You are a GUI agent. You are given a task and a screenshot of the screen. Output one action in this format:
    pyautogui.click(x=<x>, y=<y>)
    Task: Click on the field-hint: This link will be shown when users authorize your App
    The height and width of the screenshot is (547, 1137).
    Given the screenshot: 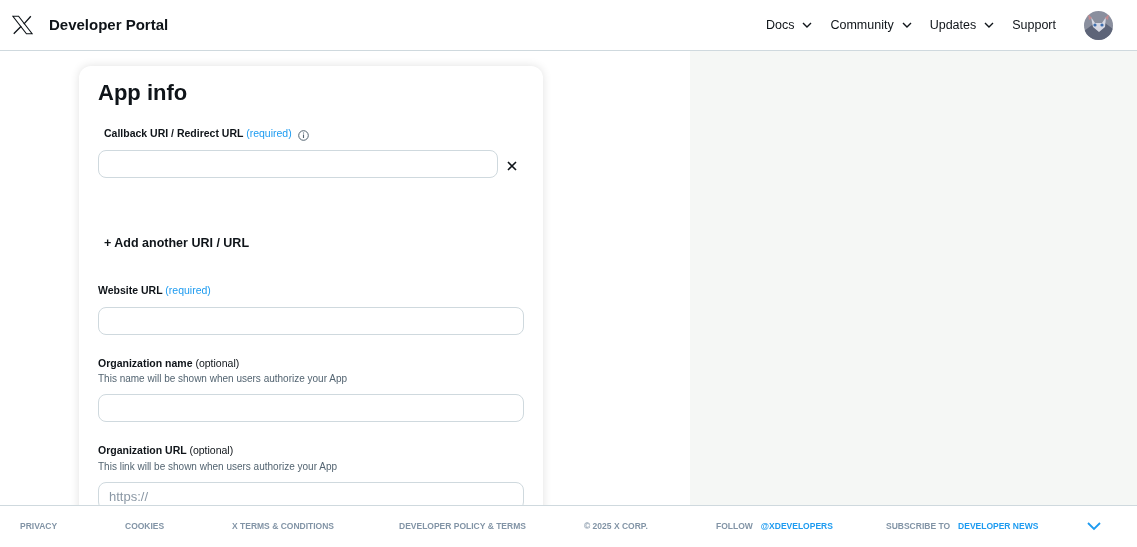 What is the action you would take?
    pyautogui.click(x=218, y=467)
    